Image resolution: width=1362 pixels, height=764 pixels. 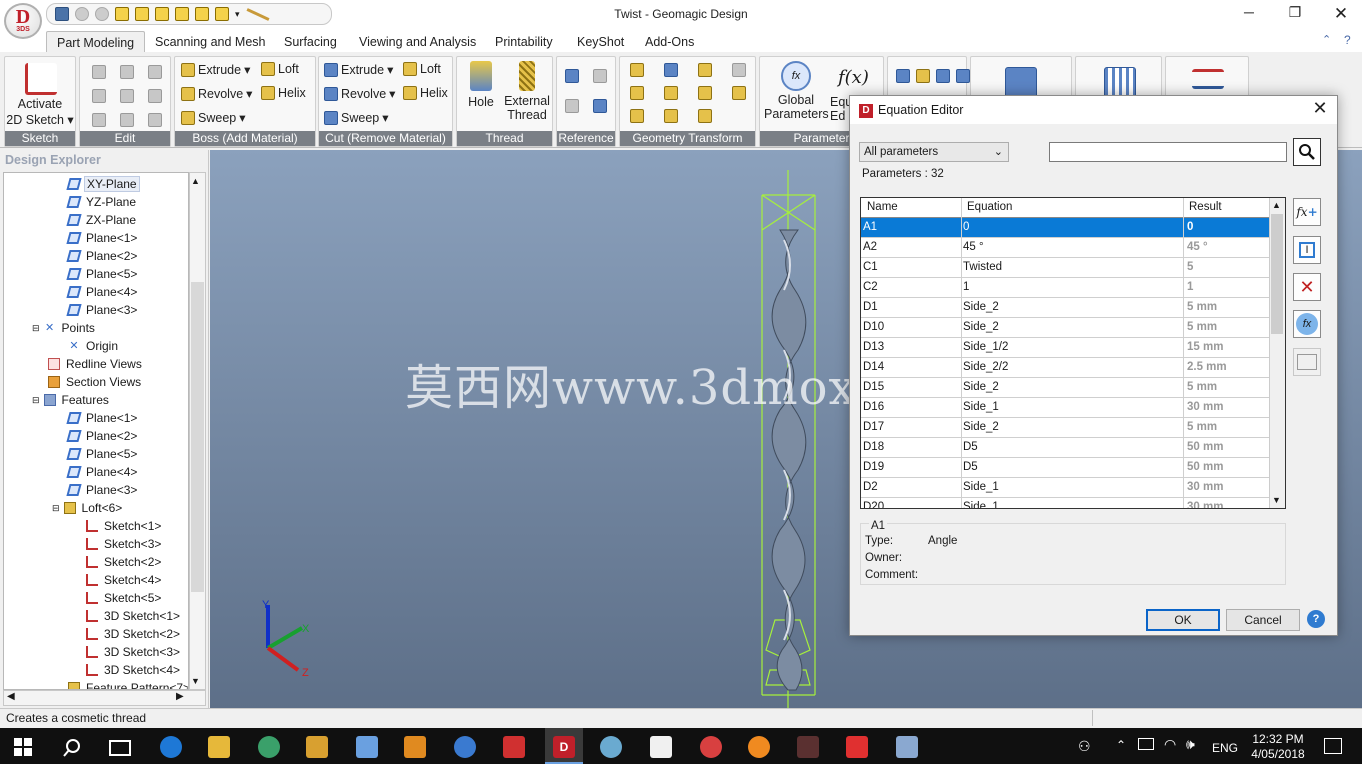 What do you see at coordinates (1065, 388) in the screenshot?
I see `table-row: D15 Side_2 5 mm` at bounding box center [1065, 388].